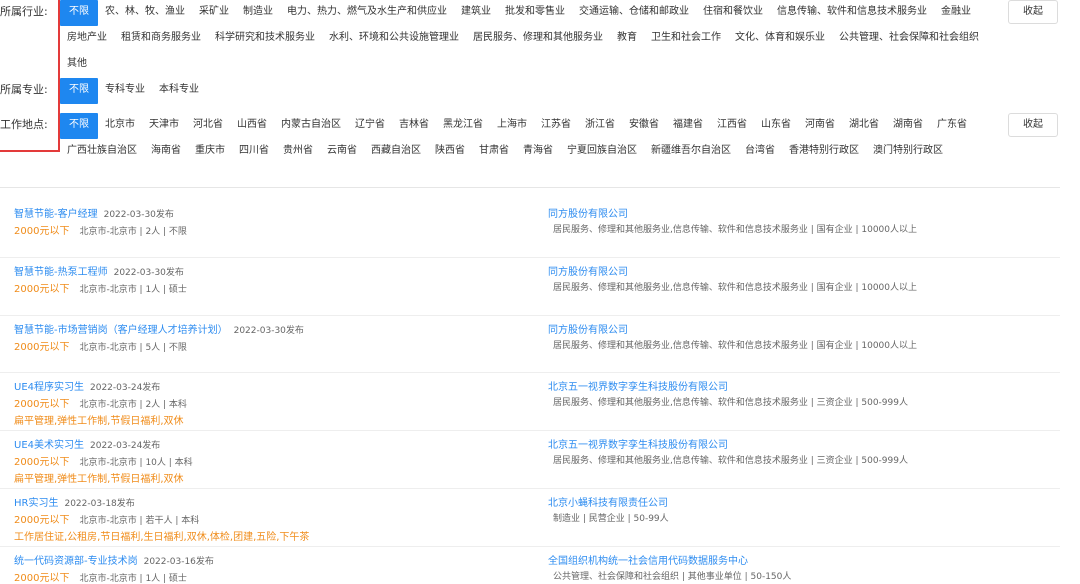  What do you see at coordinates (627, 39) in the screenshot?
I see `industry-option: 教育` at bounding box center [627, 39].